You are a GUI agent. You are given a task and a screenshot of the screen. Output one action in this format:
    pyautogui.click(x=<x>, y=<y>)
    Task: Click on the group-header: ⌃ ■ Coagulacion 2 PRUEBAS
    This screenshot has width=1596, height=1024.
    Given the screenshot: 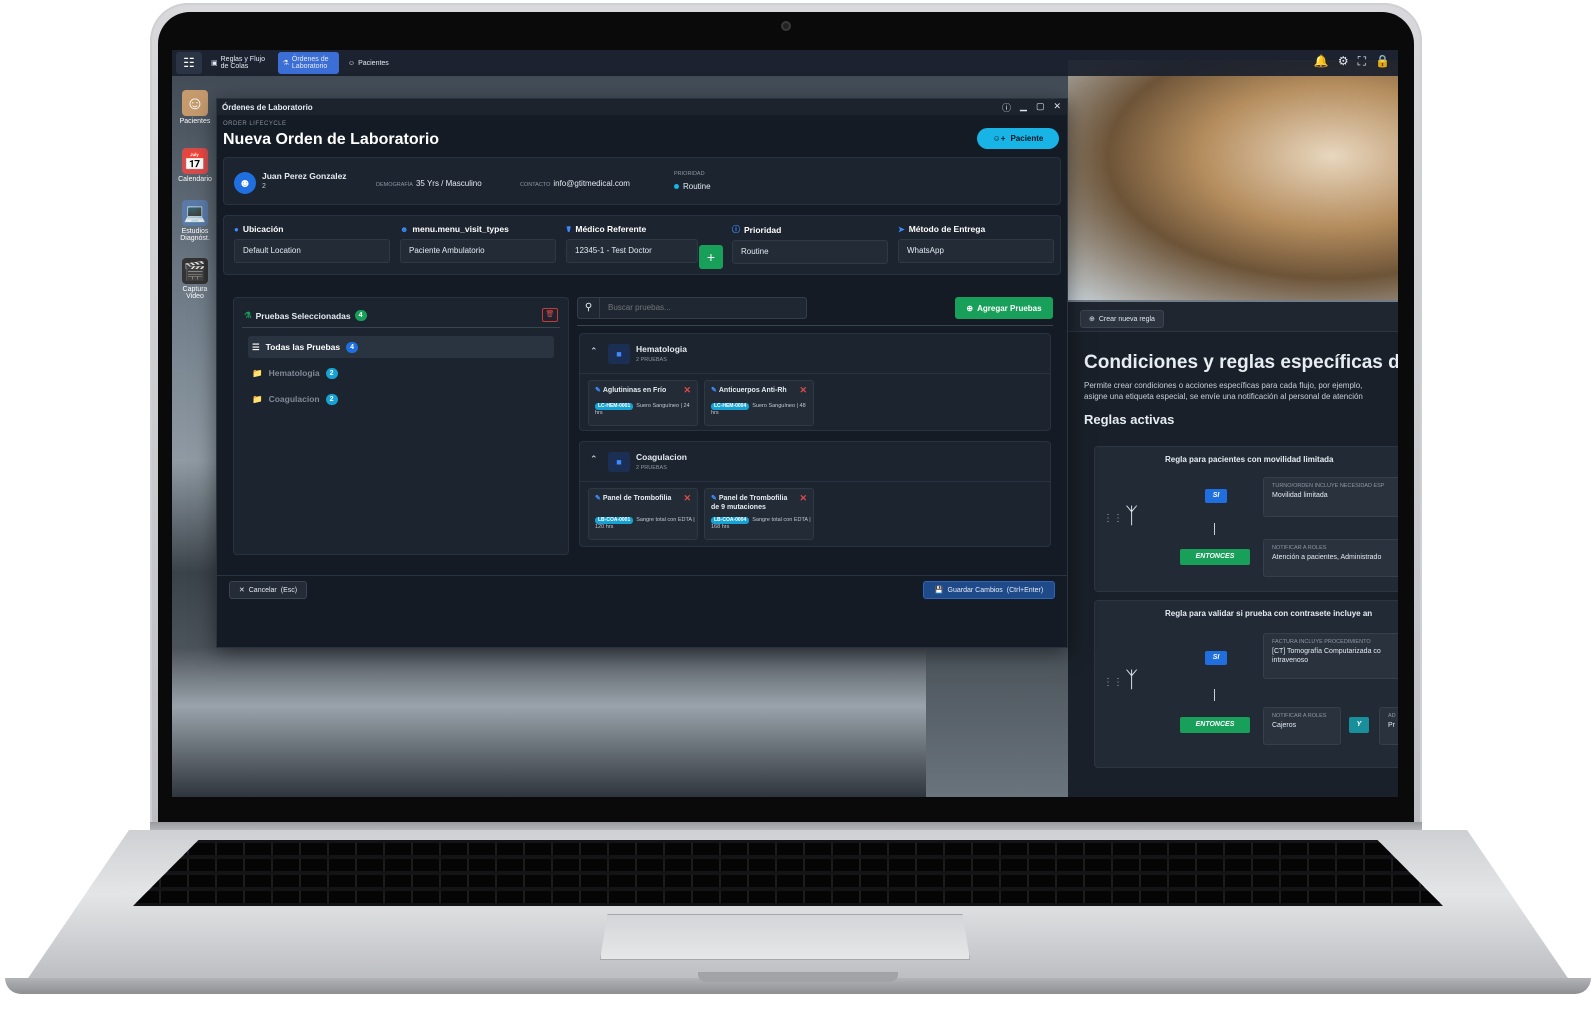 What is the action you would take?
    pyautogui.click(x=815, y=462)
    